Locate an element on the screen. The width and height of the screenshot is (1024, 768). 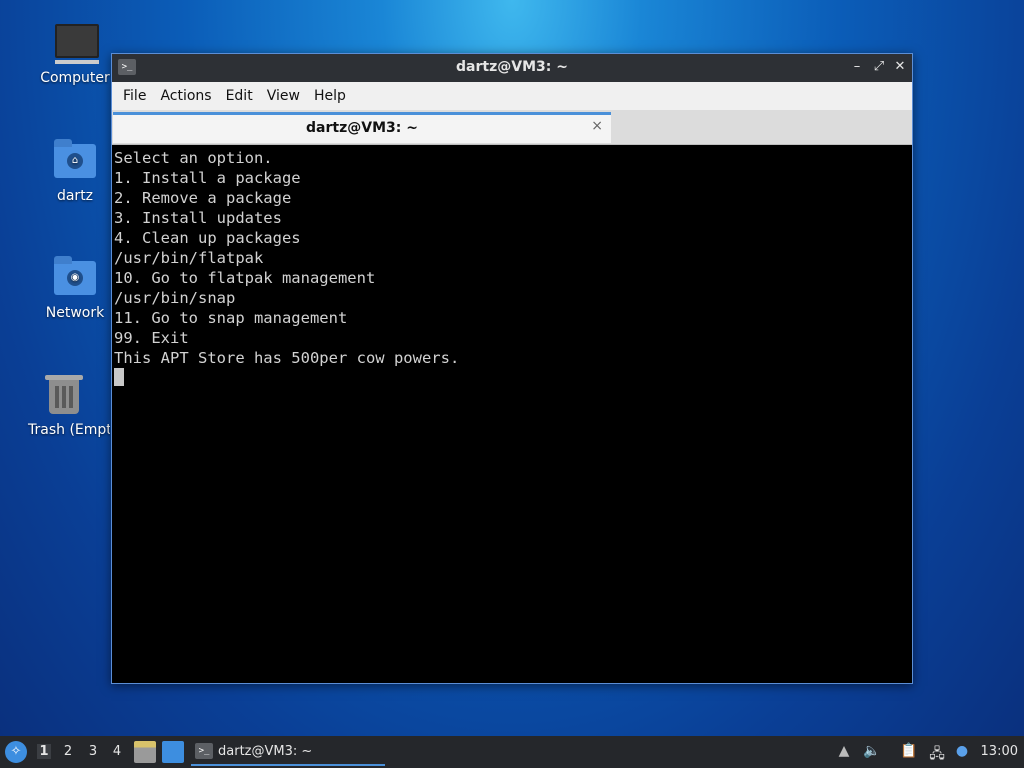
close-button: ✕ is located at coordinates (900, 67).